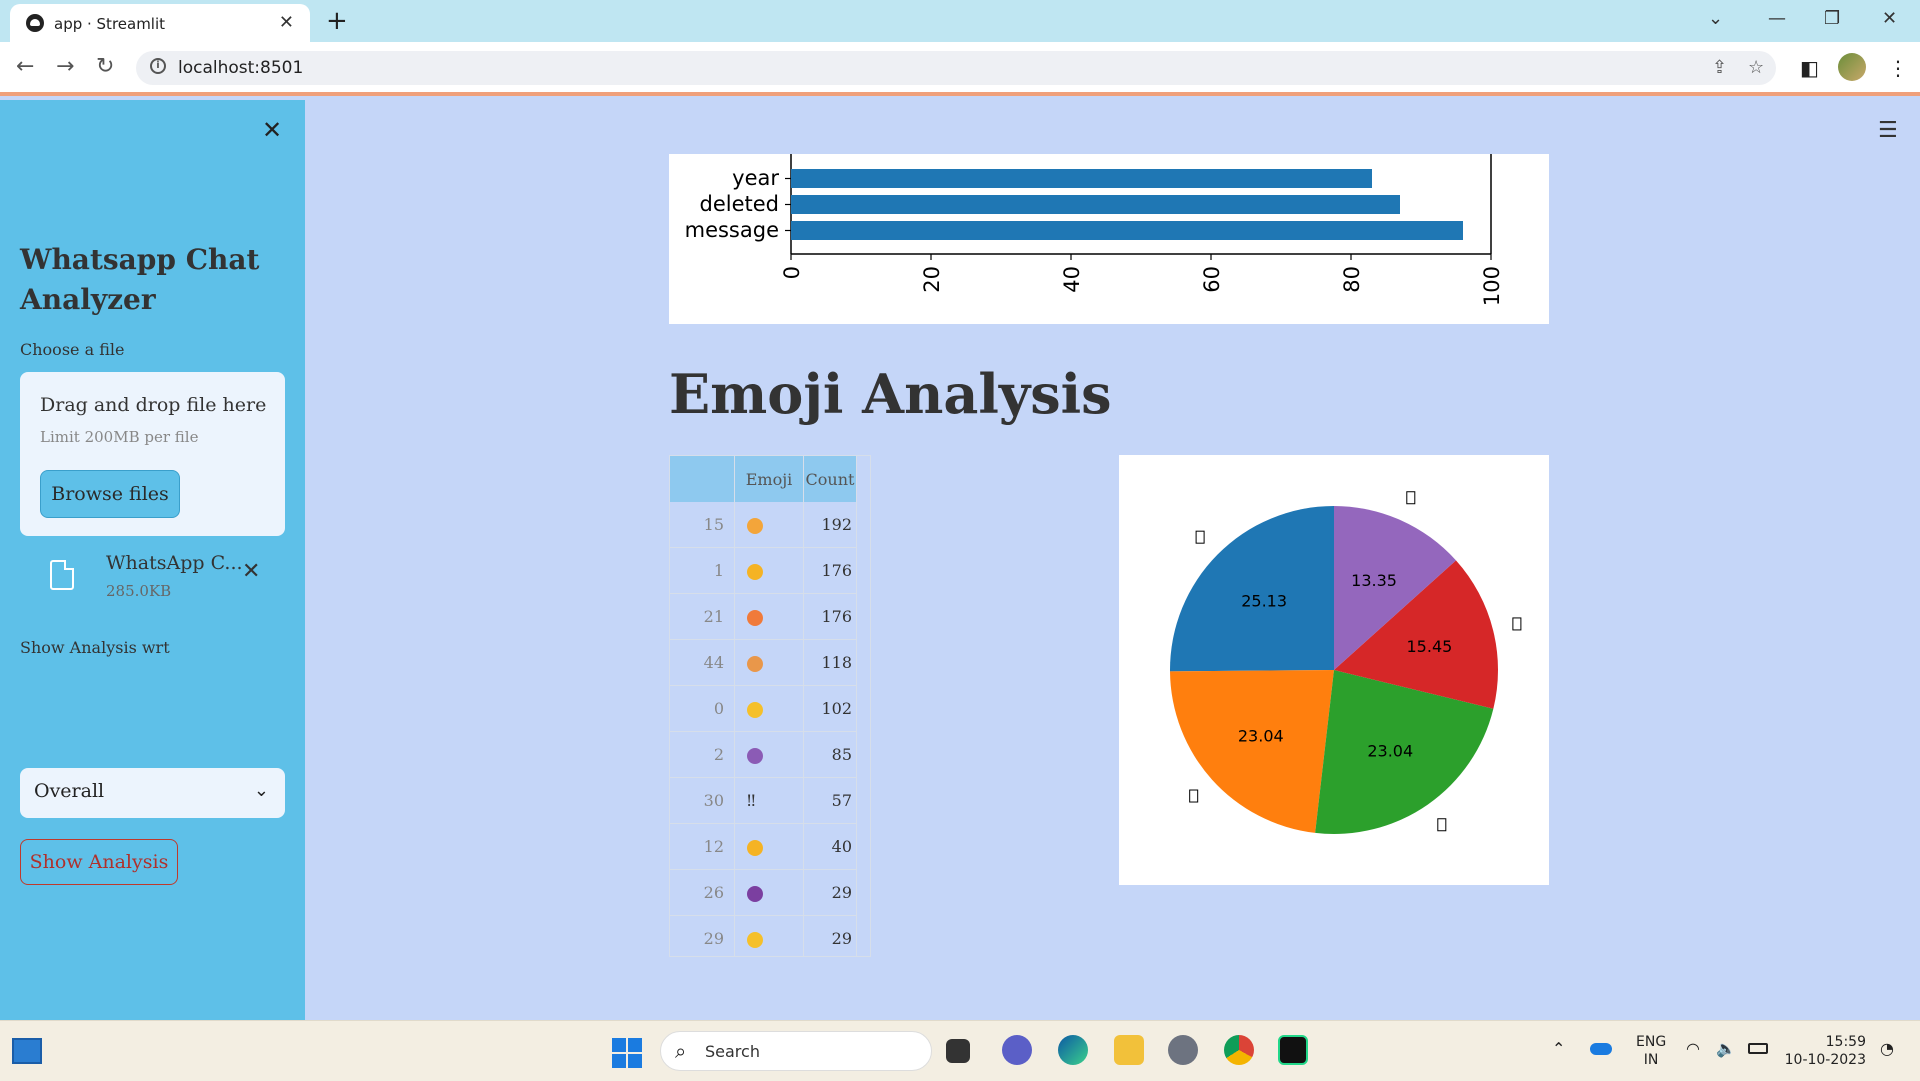  Describe the element at coordinates (251, 571) in the screenshot. I see `remove-file-icon: ✕` at that location.